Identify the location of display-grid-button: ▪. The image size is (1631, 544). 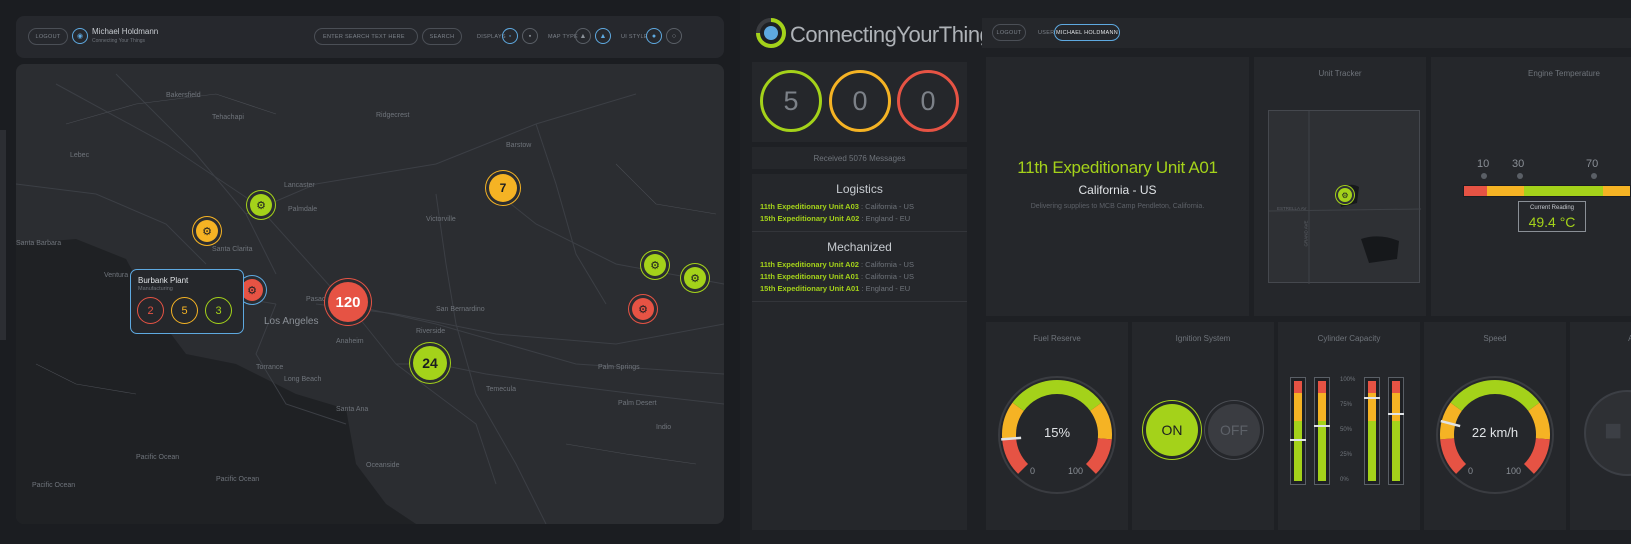
(530, 36).